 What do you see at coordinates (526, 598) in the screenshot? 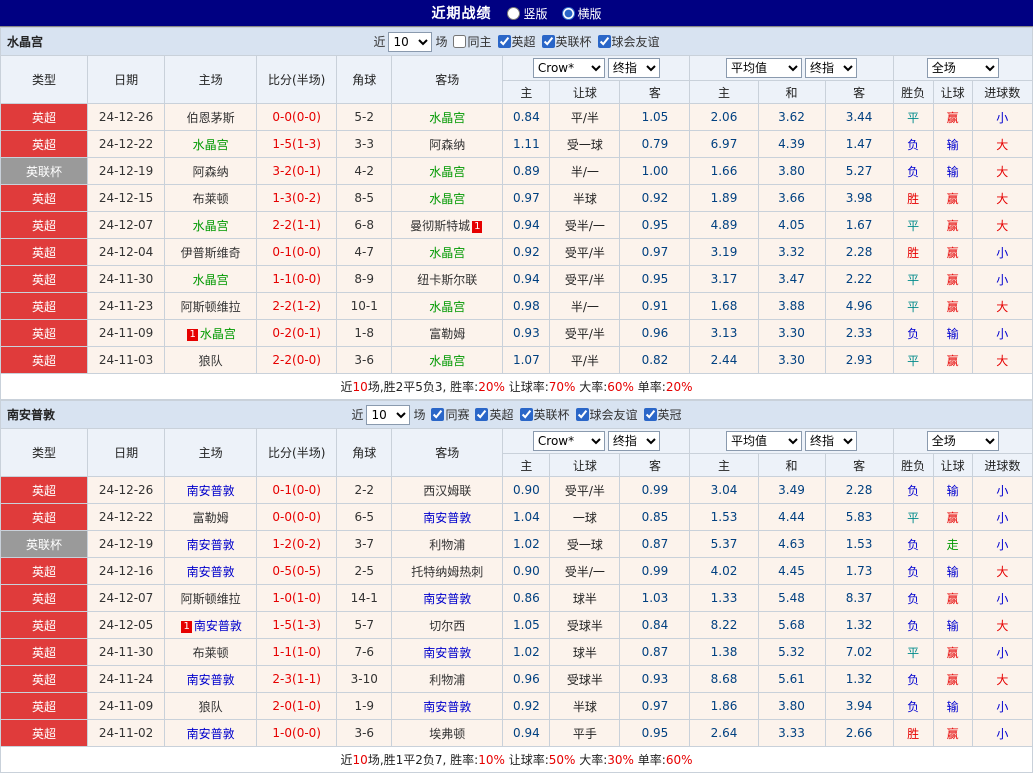
I see `home-odds-cell: 0.86` at bounding box center [526, 598].